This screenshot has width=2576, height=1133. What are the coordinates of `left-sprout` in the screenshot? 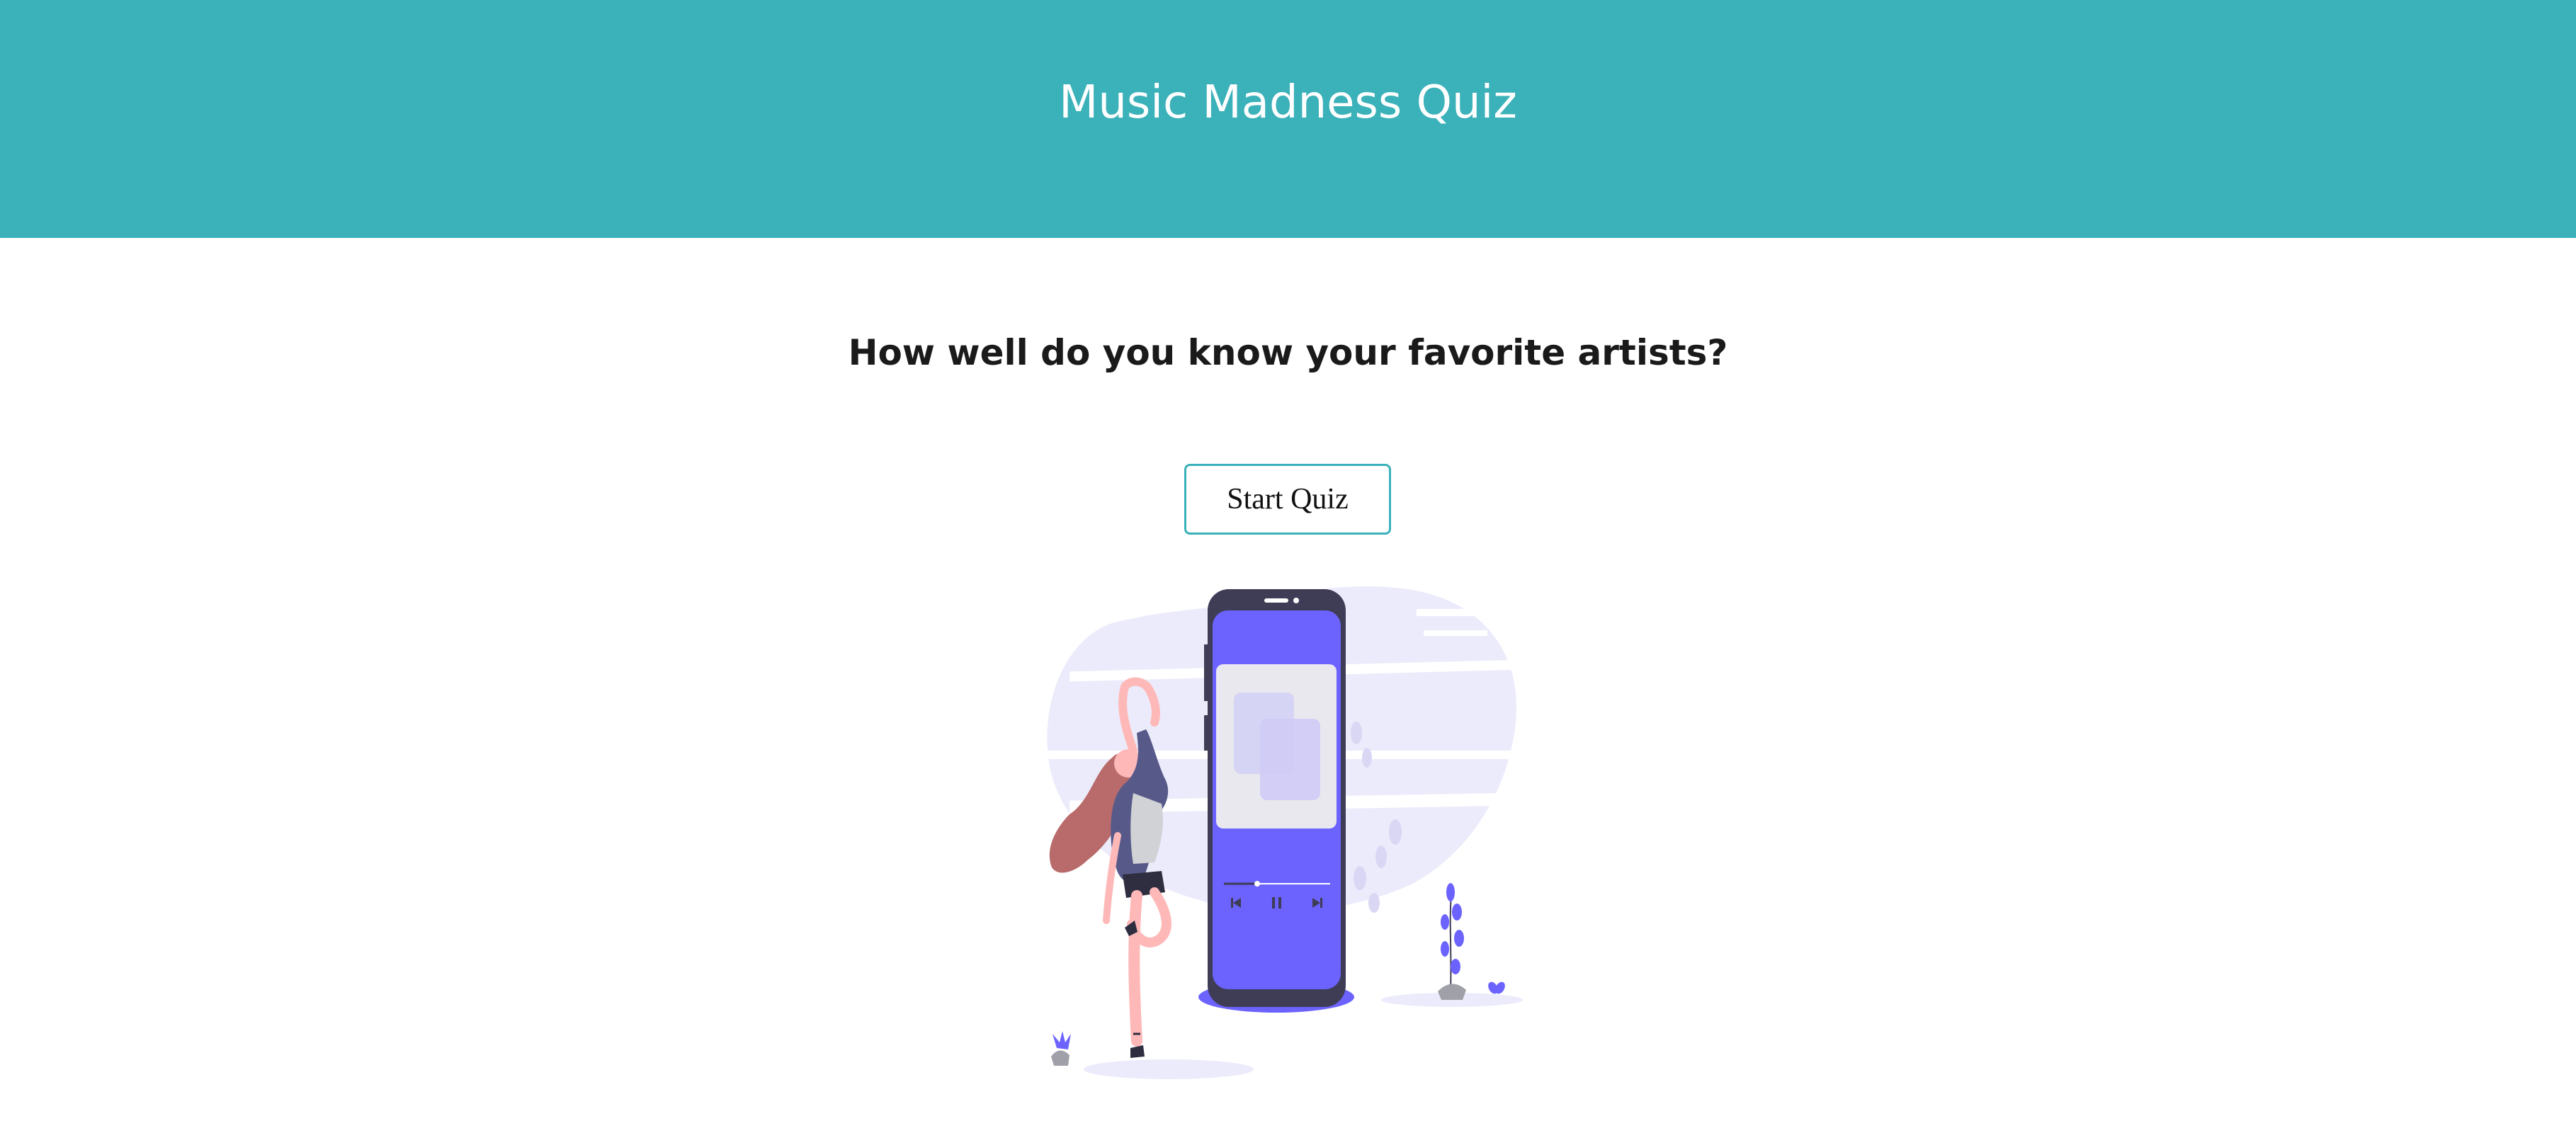 It's located at (1061, 1048).